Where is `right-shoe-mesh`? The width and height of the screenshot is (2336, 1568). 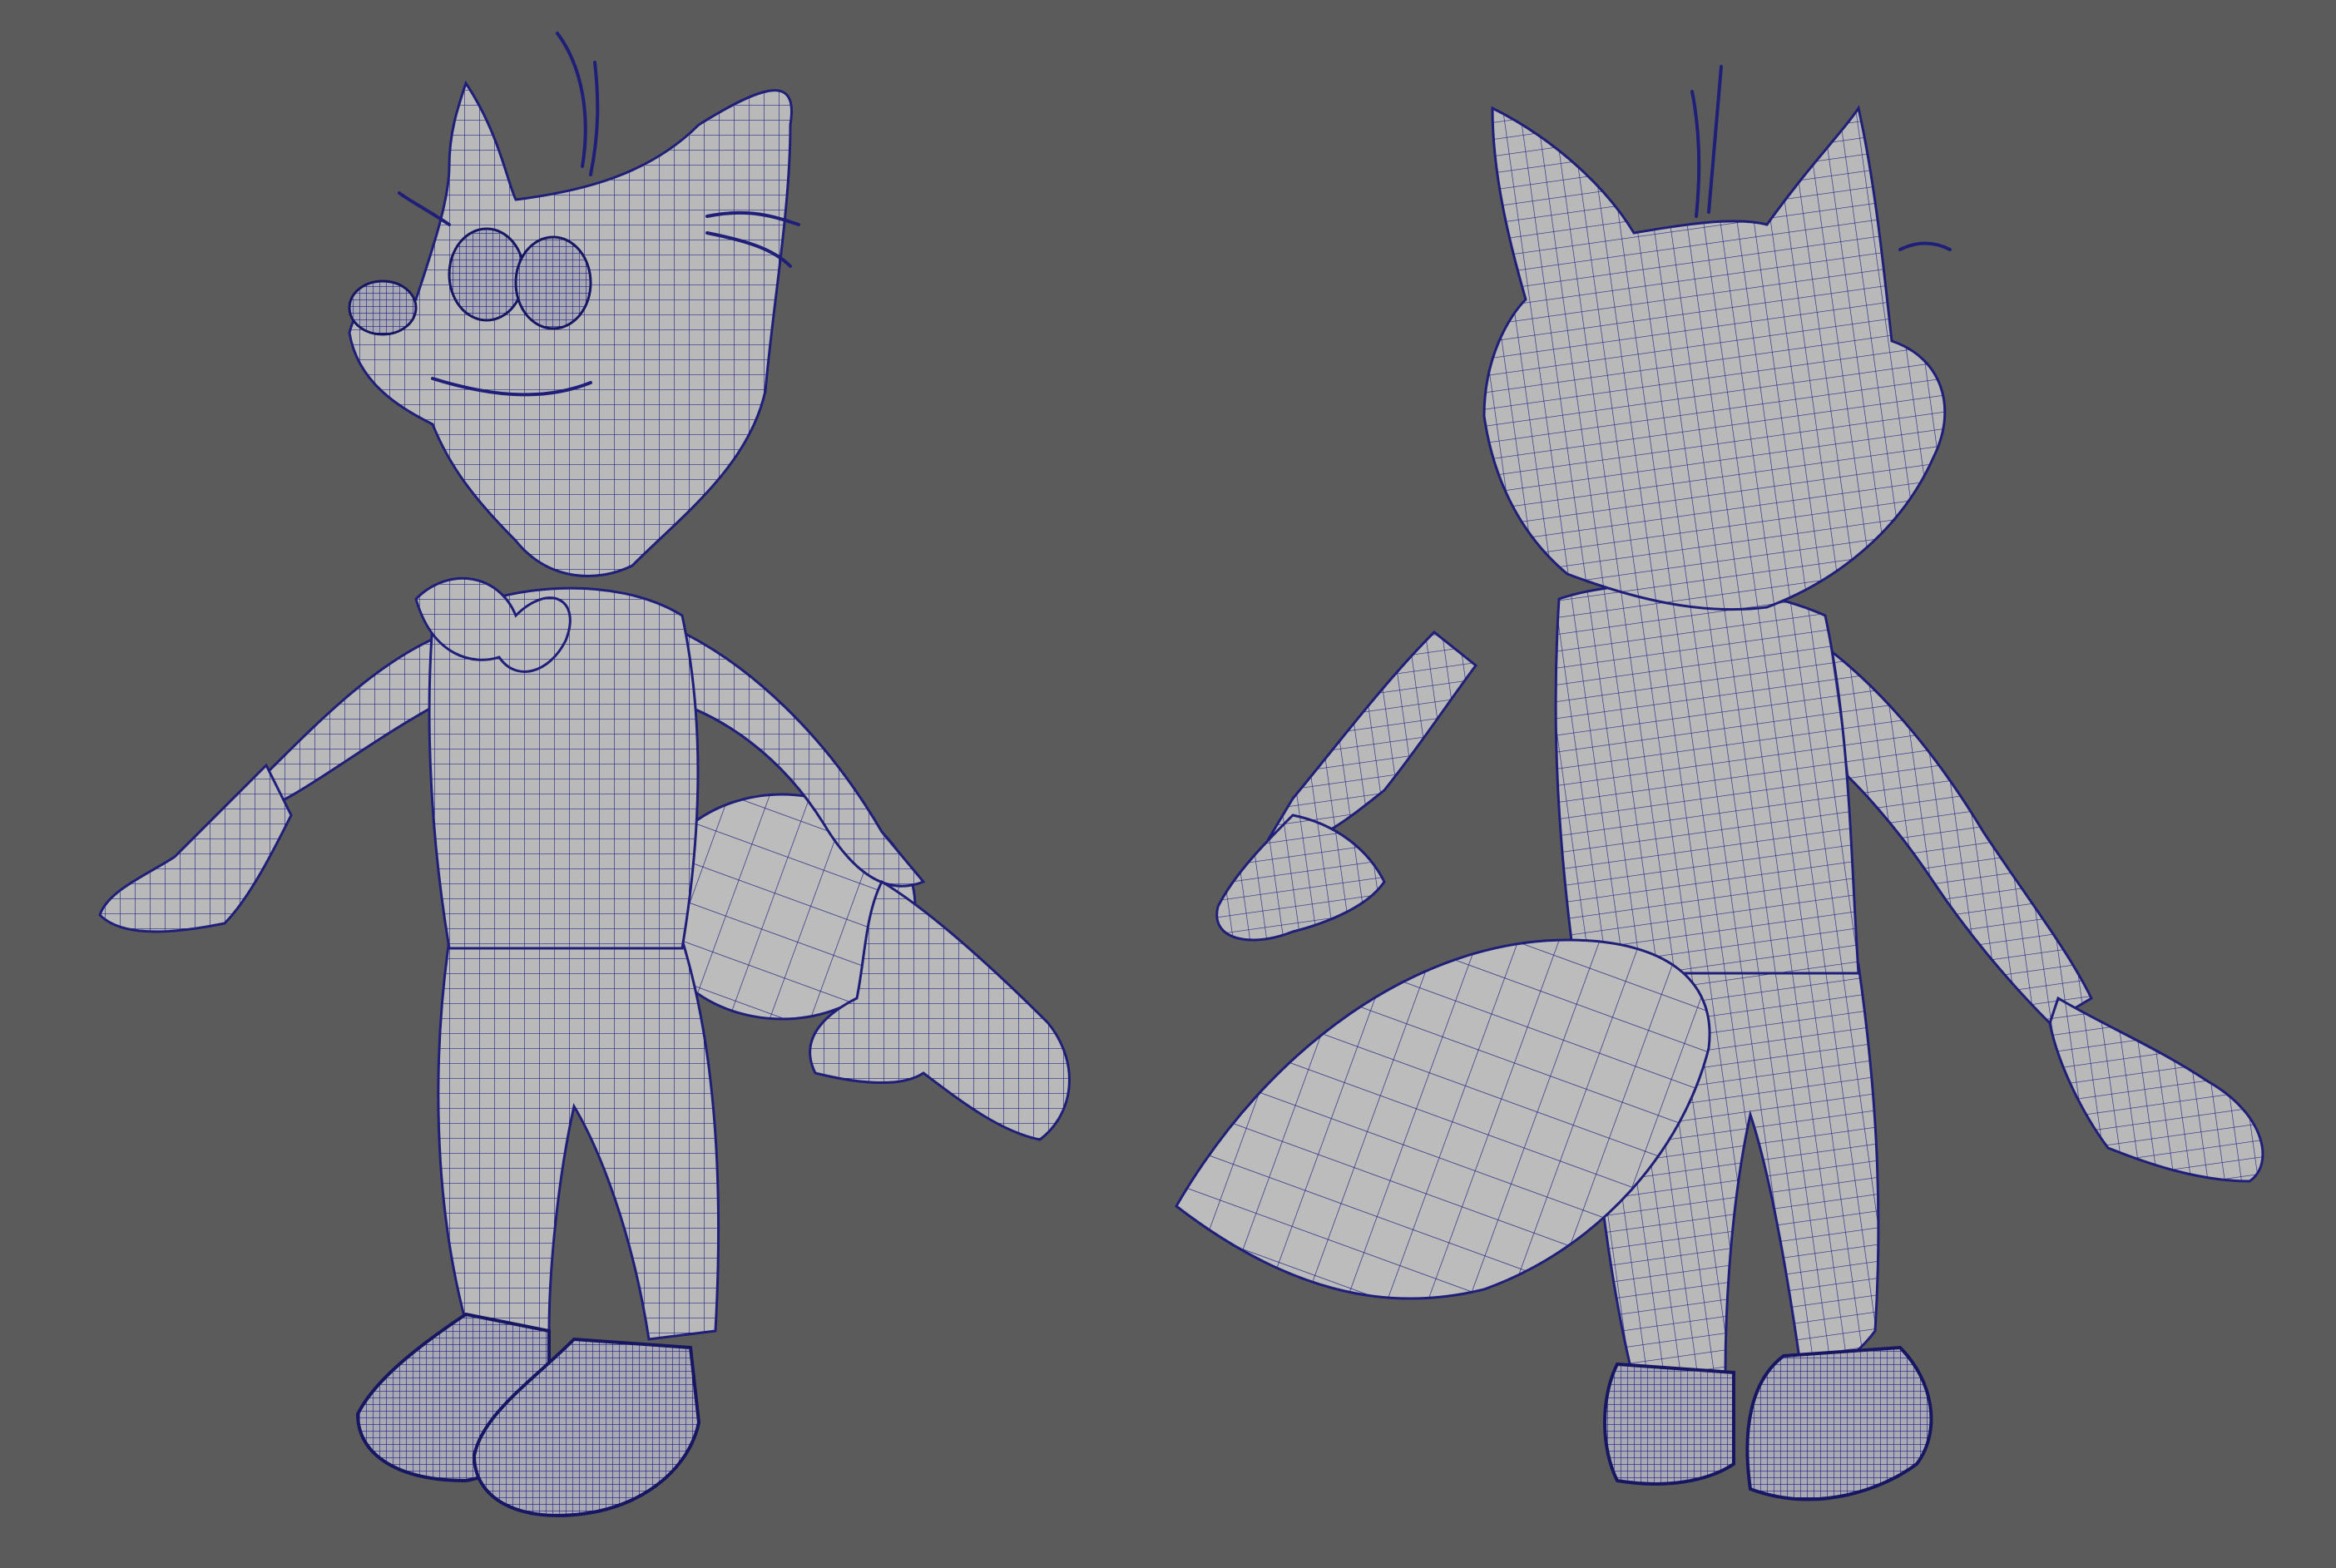 right-shoe-mesh is located at coordinates (1839, 1423).